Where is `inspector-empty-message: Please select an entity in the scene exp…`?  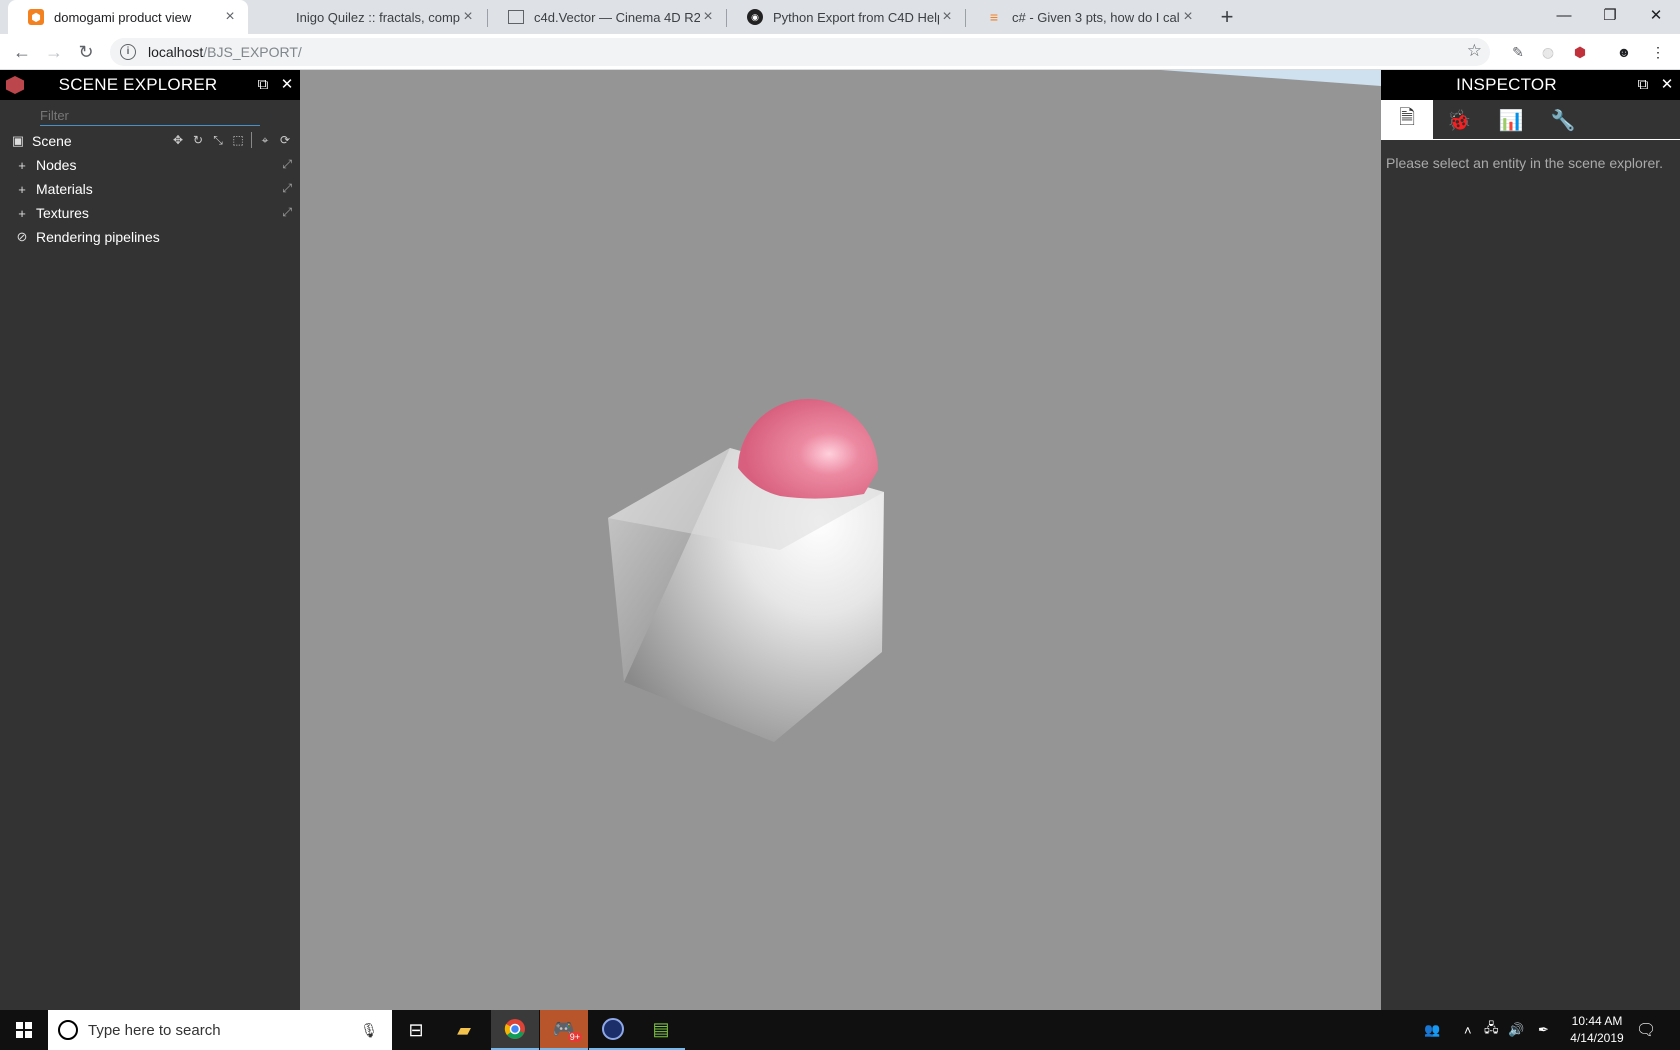
inspector-empty-message: Please select an entity in the scene exp… is located at coordinates (1525, 163).